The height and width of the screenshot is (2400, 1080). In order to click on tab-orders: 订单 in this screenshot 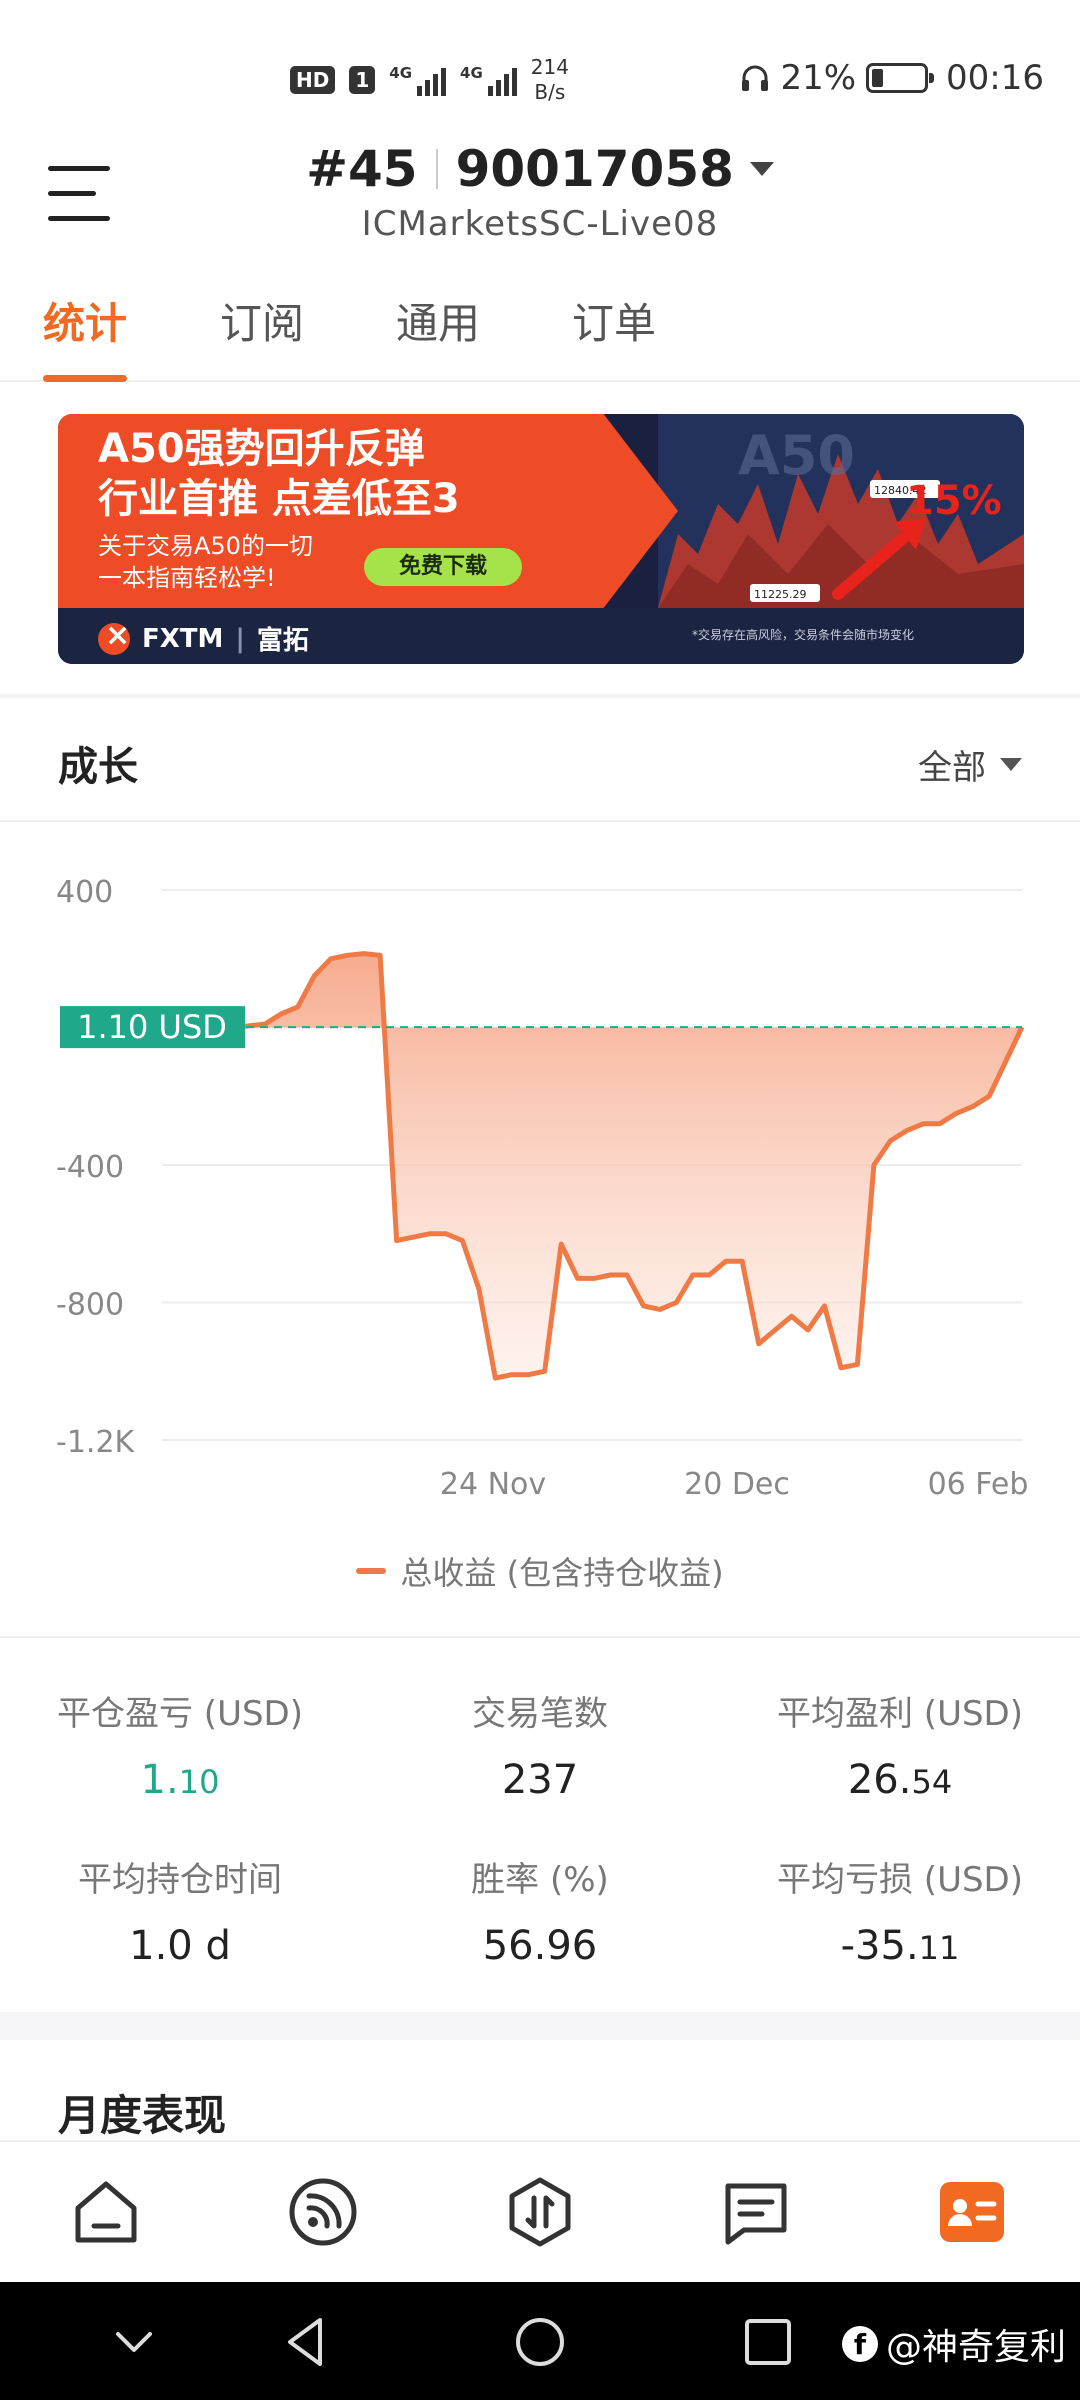, I will do `click(614, 336)`.